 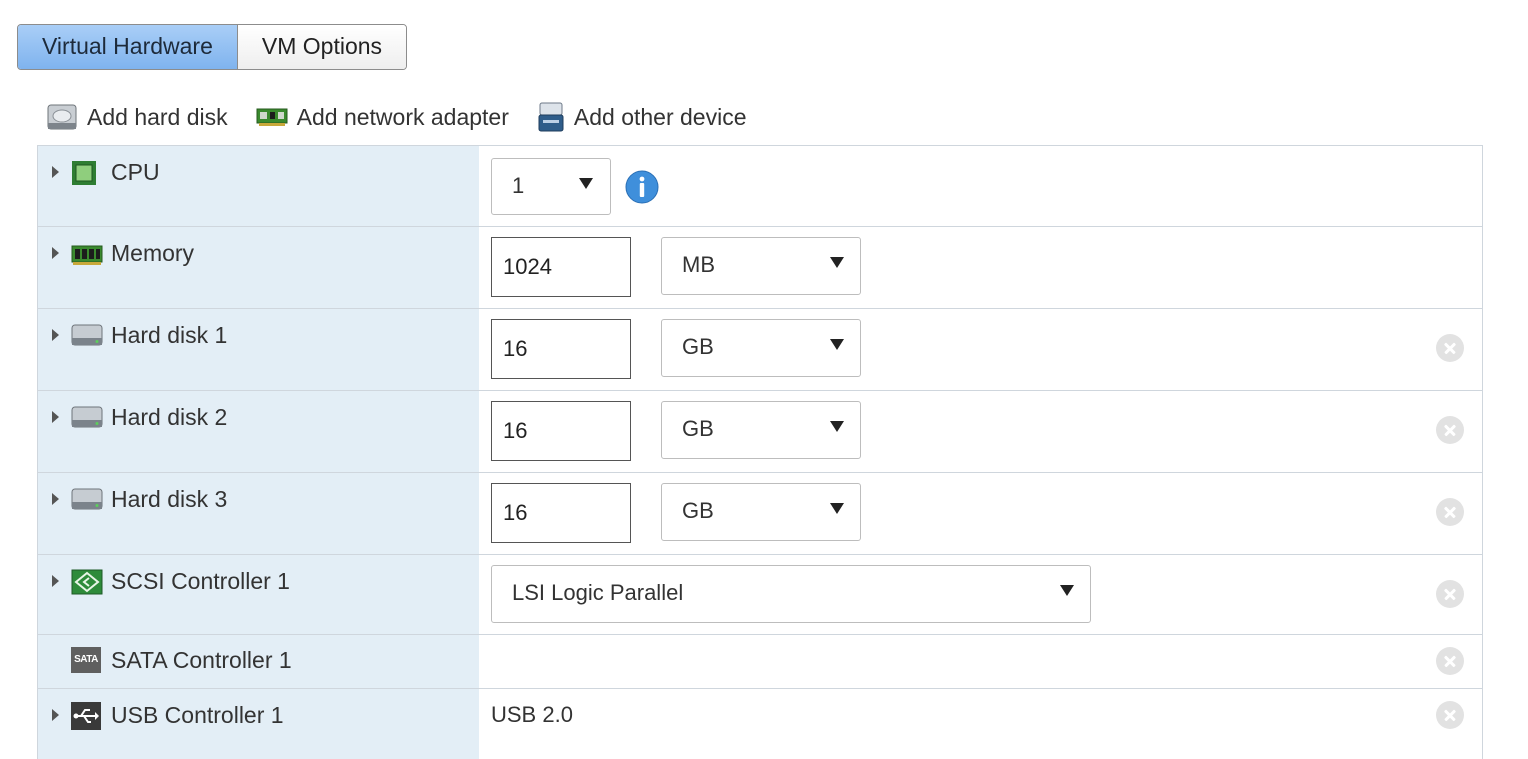 I want to click on hard-disk-3-label: Hard disk 3, so click(x=169, y=499).